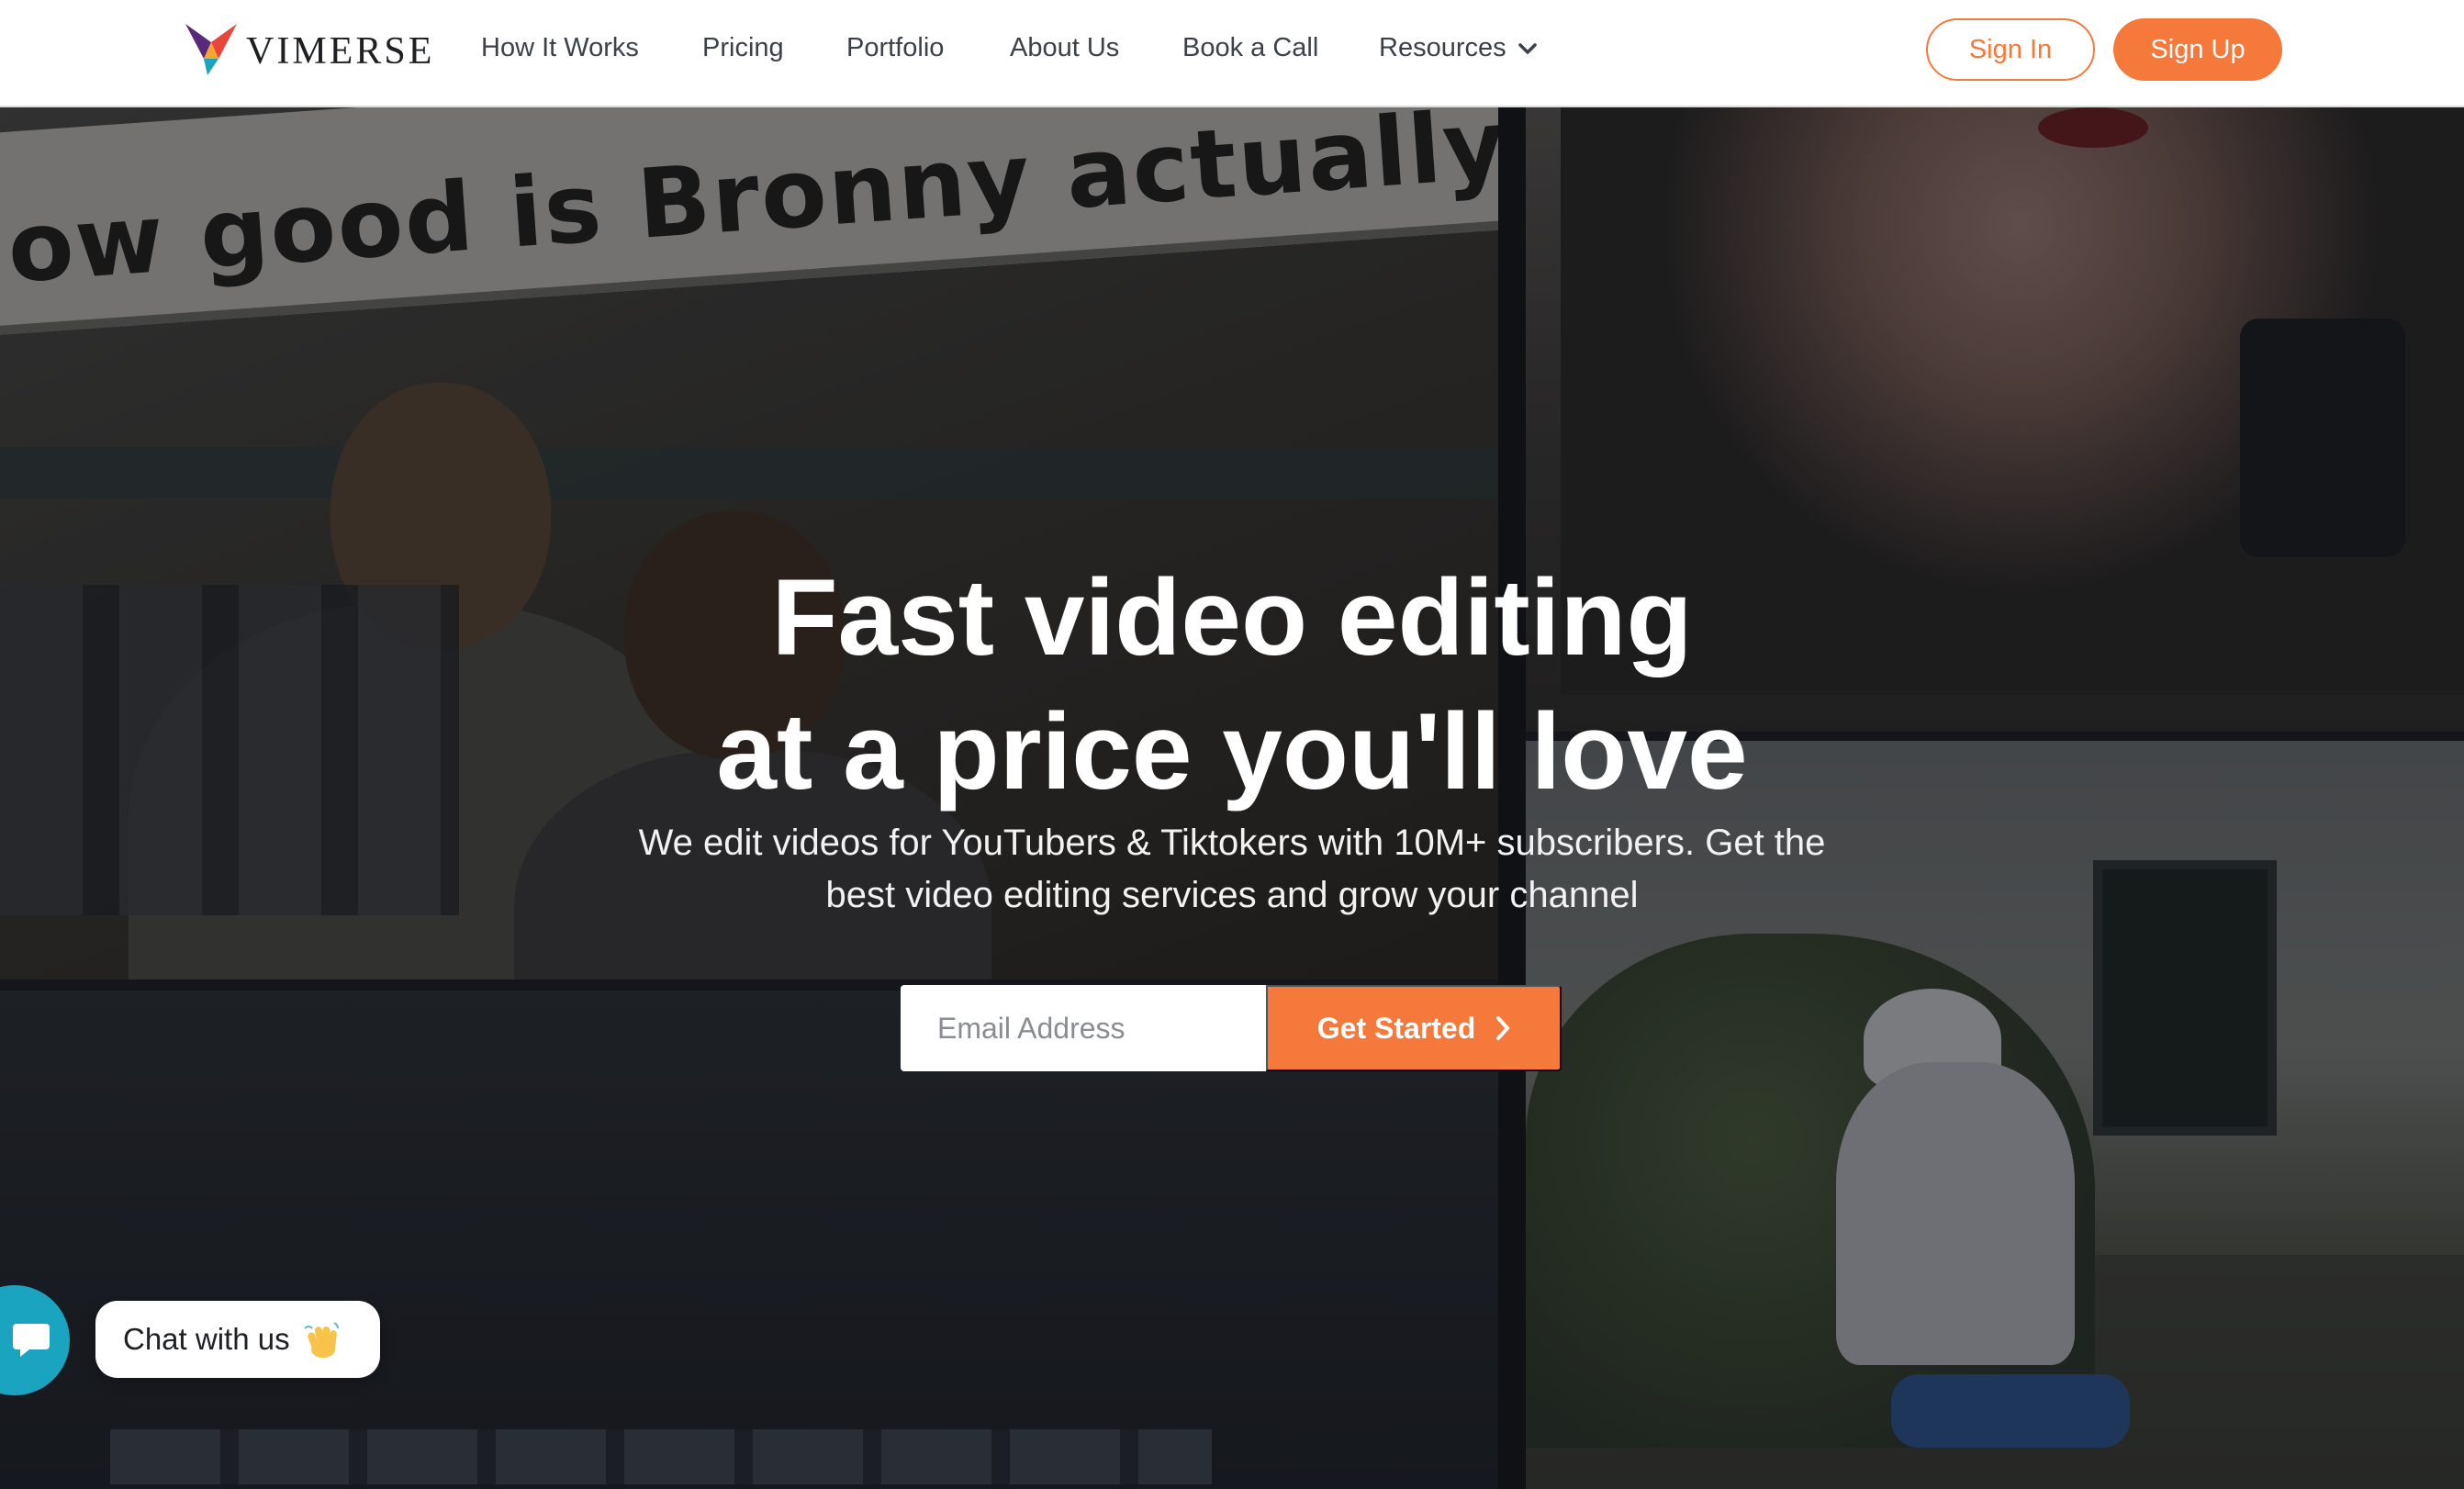 This screenshot has height=1489, width=2464. What do you see at coordinates (743, 48) in the screenshot?
I see `nav-link-pricing: Pricing` at bounding box center [743, 48].